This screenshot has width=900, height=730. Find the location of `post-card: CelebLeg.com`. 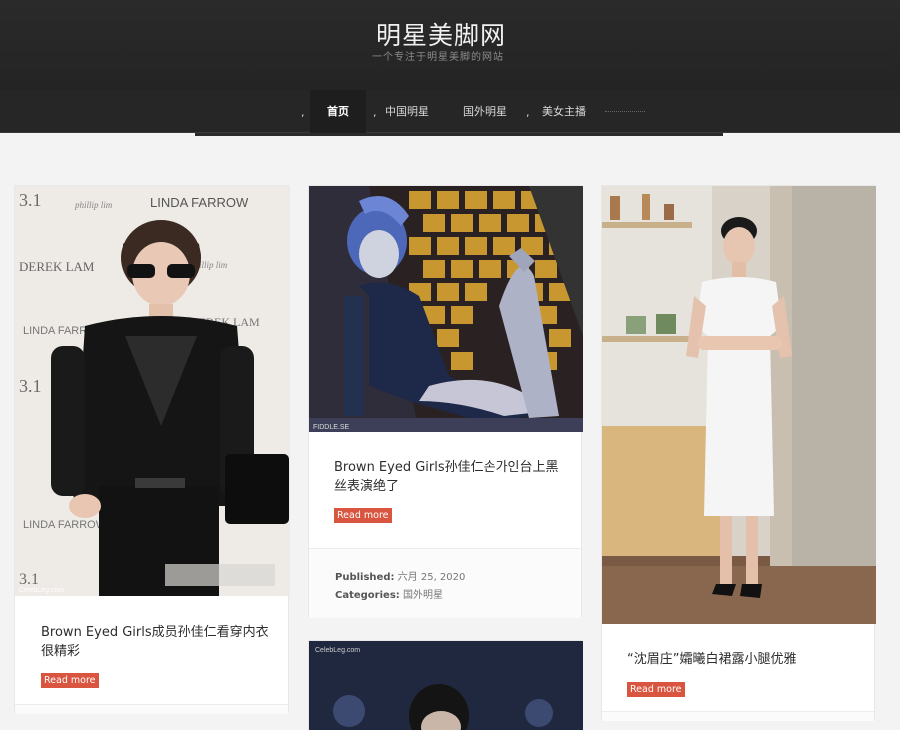

post-card: CelebLeg.com is located at coordinates (445, 685).